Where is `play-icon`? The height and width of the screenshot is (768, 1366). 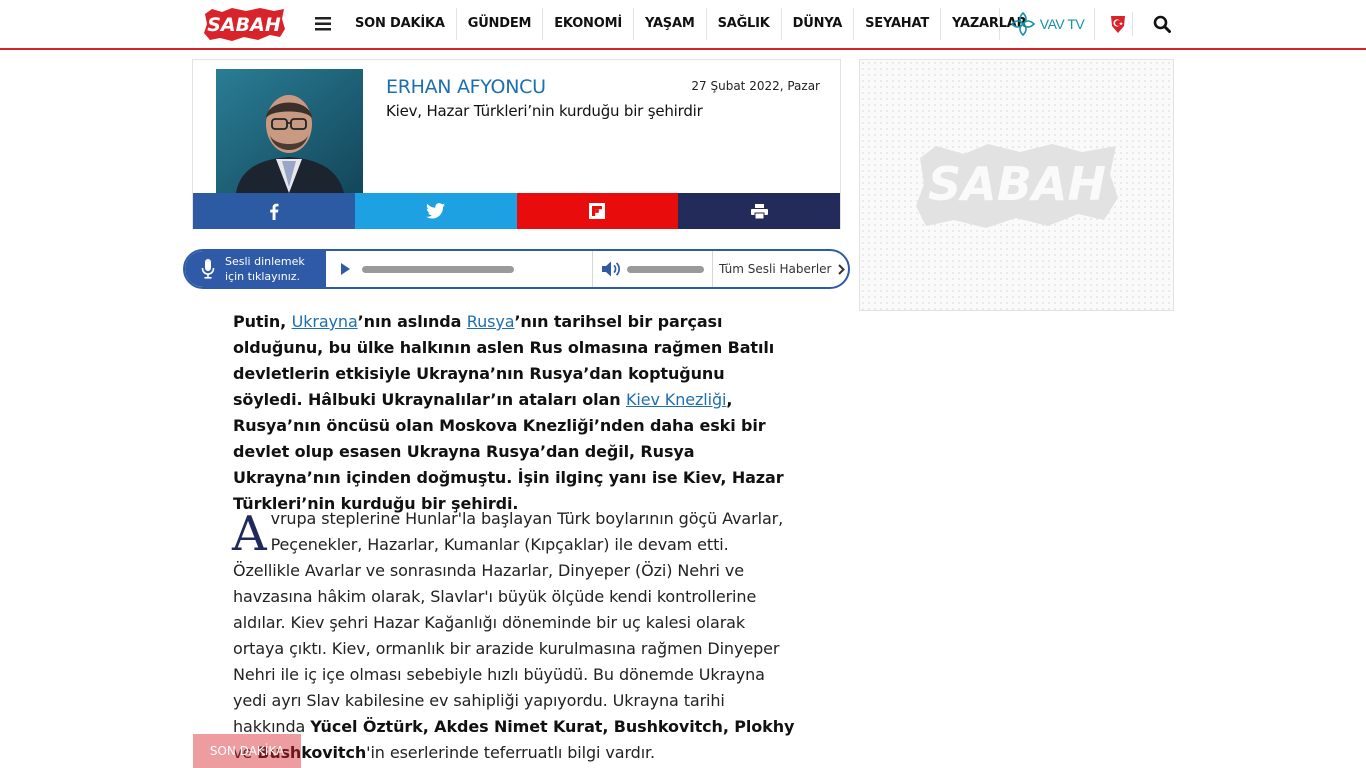
play-icon is located at coordinates (345, 269).